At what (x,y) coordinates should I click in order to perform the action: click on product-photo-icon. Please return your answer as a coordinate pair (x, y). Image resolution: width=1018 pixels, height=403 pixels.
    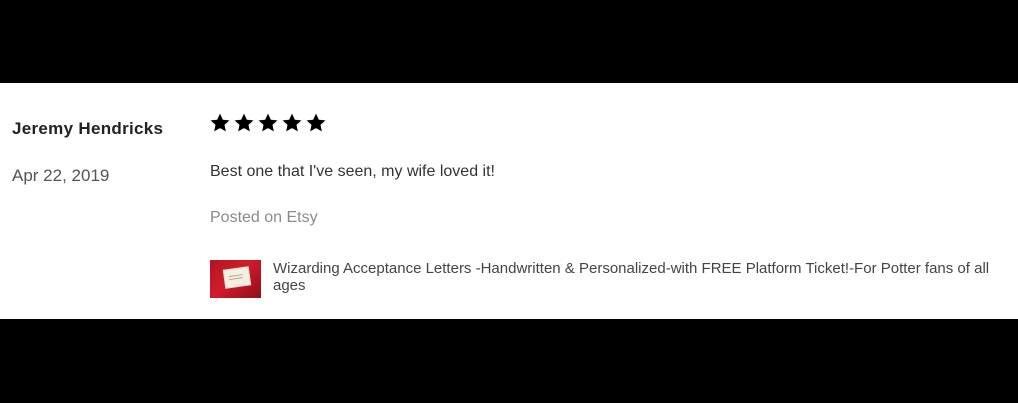
    Looking at the image, I should click on (235, 279).